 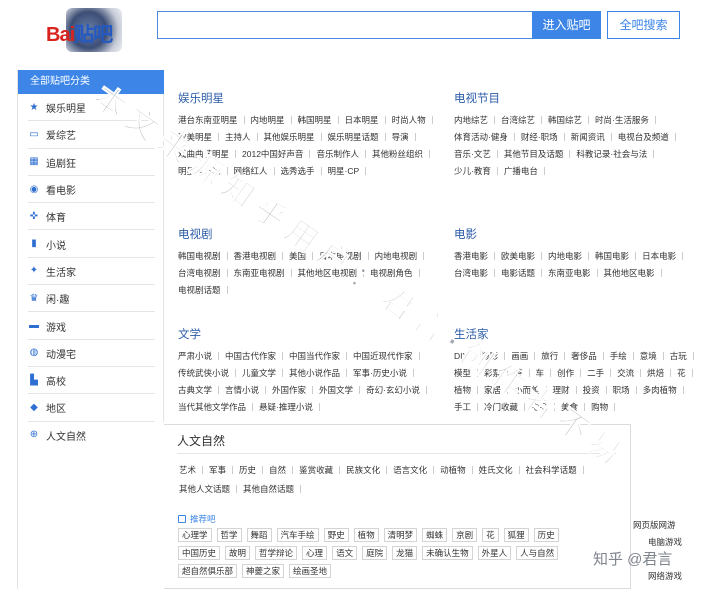 What do you see at coordinates (662, 373) in the screenshot?
I see `category-tag-link: 烘焙` at bounding box center [662, 373].